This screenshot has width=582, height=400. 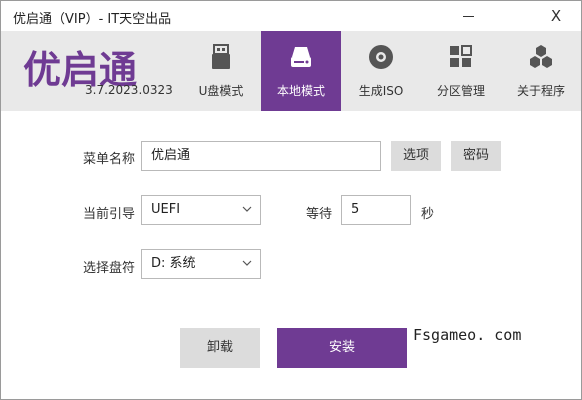 I want to click on menu-name-label: 菜单名称, so click(x=109, y=159).